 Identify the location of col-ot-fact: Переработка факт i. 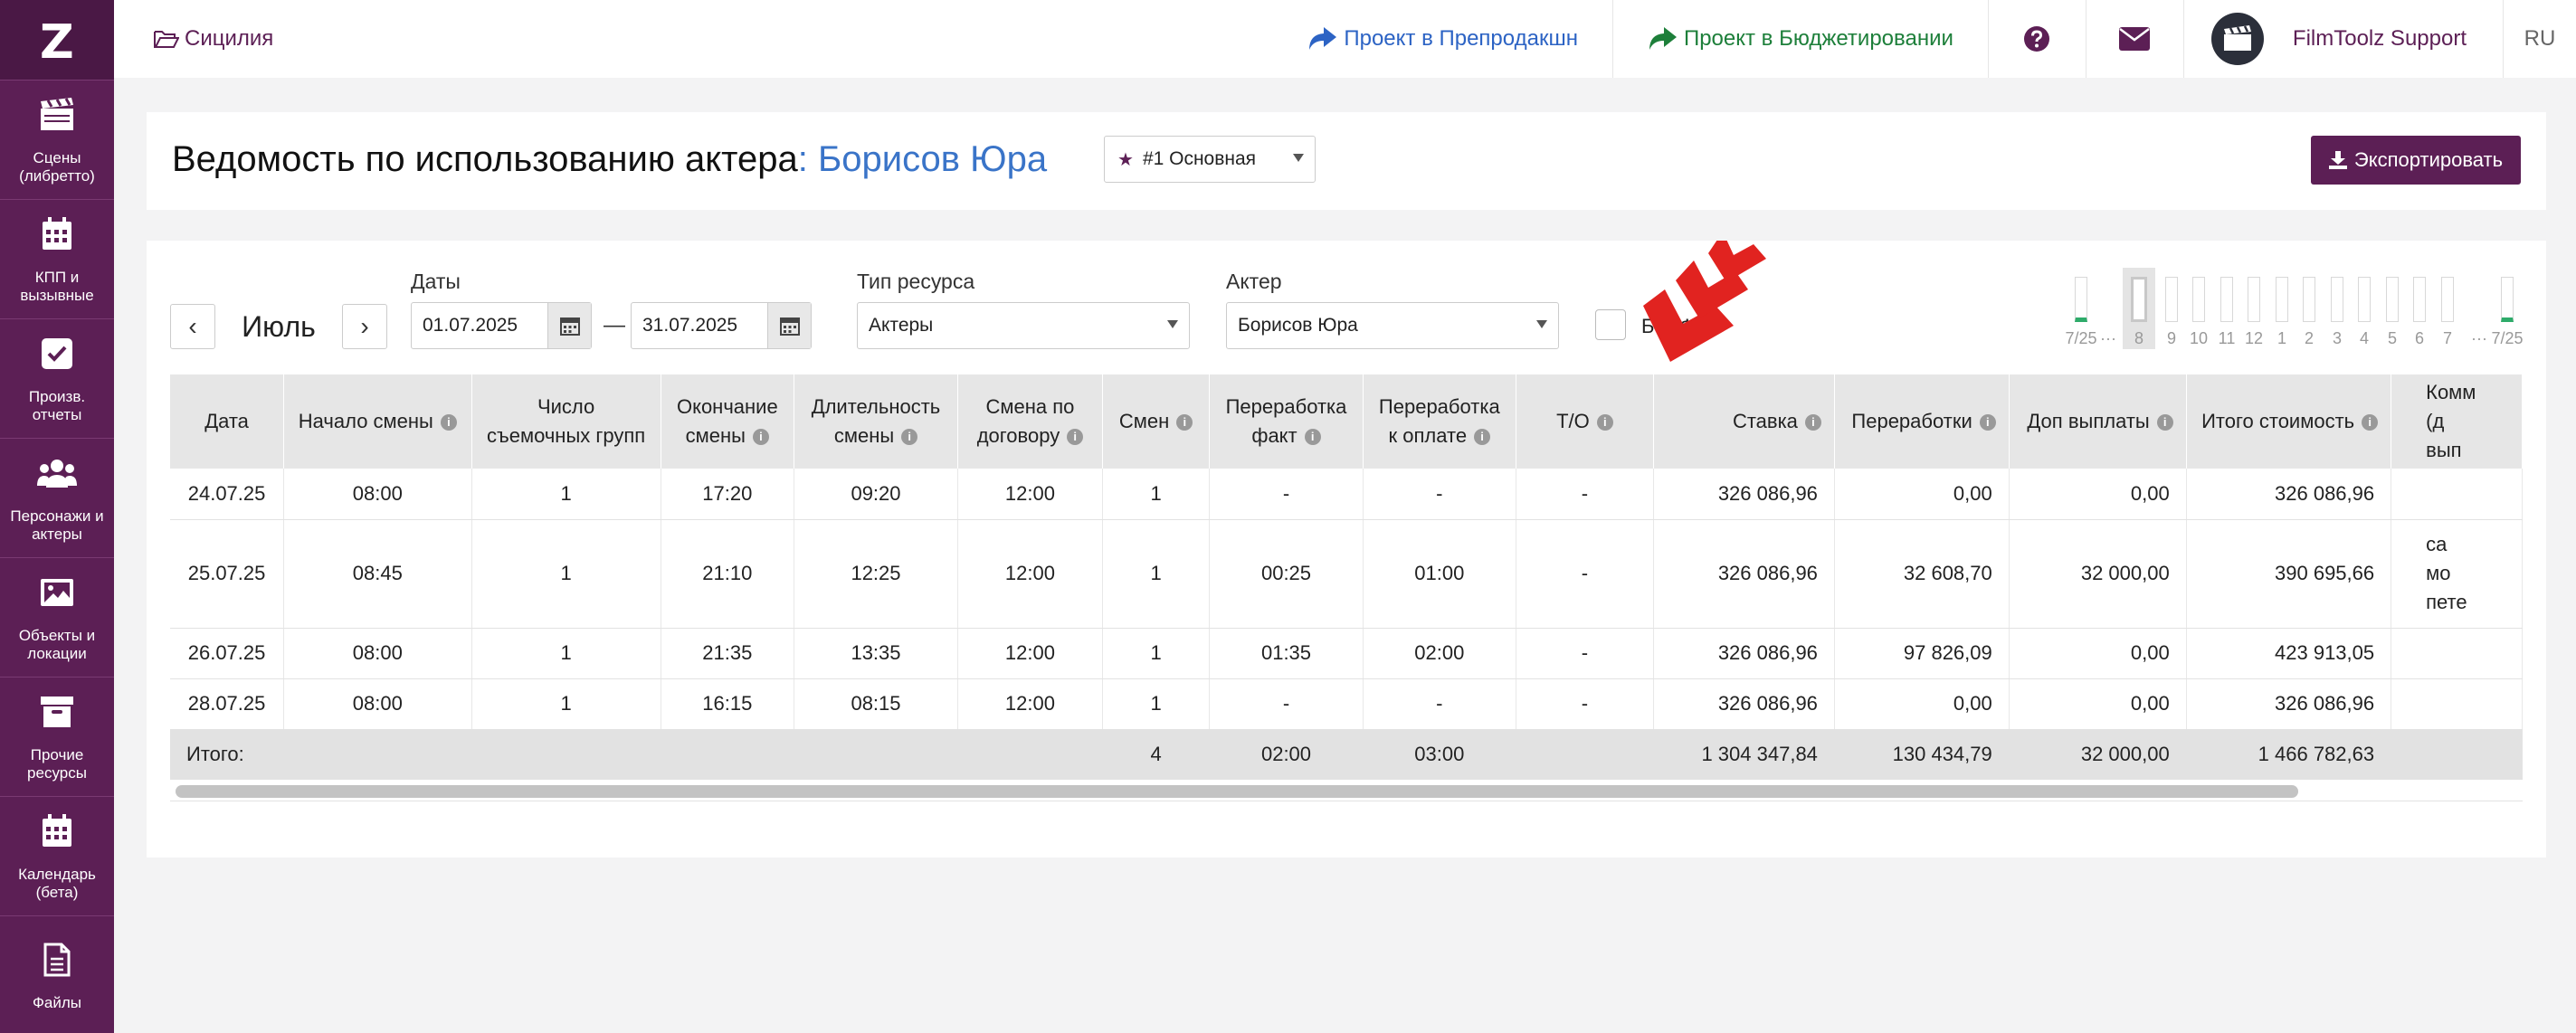
(1286, 421).